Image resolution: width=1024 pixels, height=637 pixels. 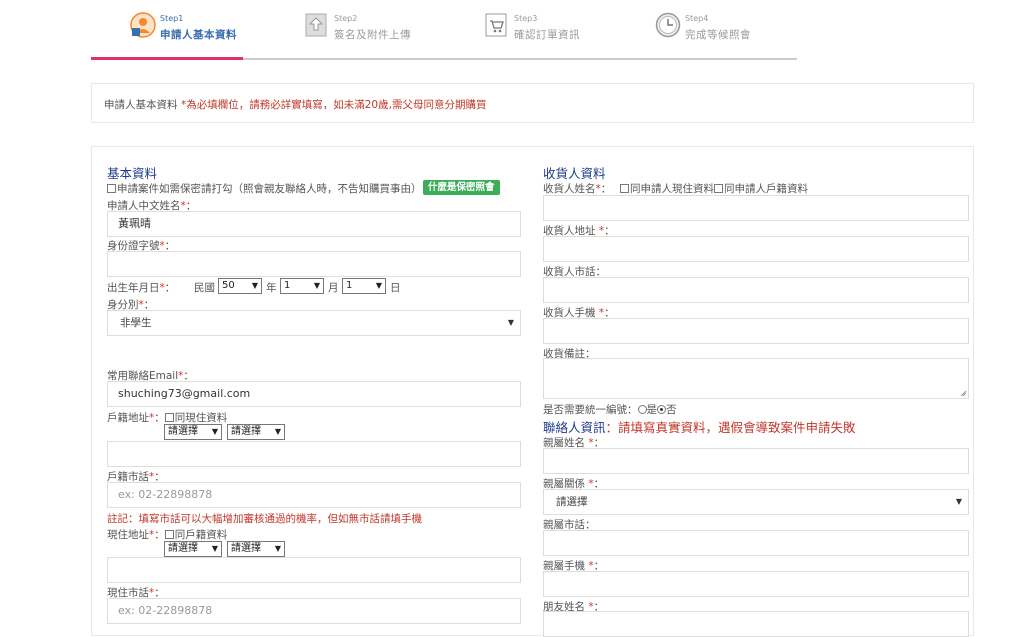 I want to click on confidential-checkbox, so click(x=111, y=188).